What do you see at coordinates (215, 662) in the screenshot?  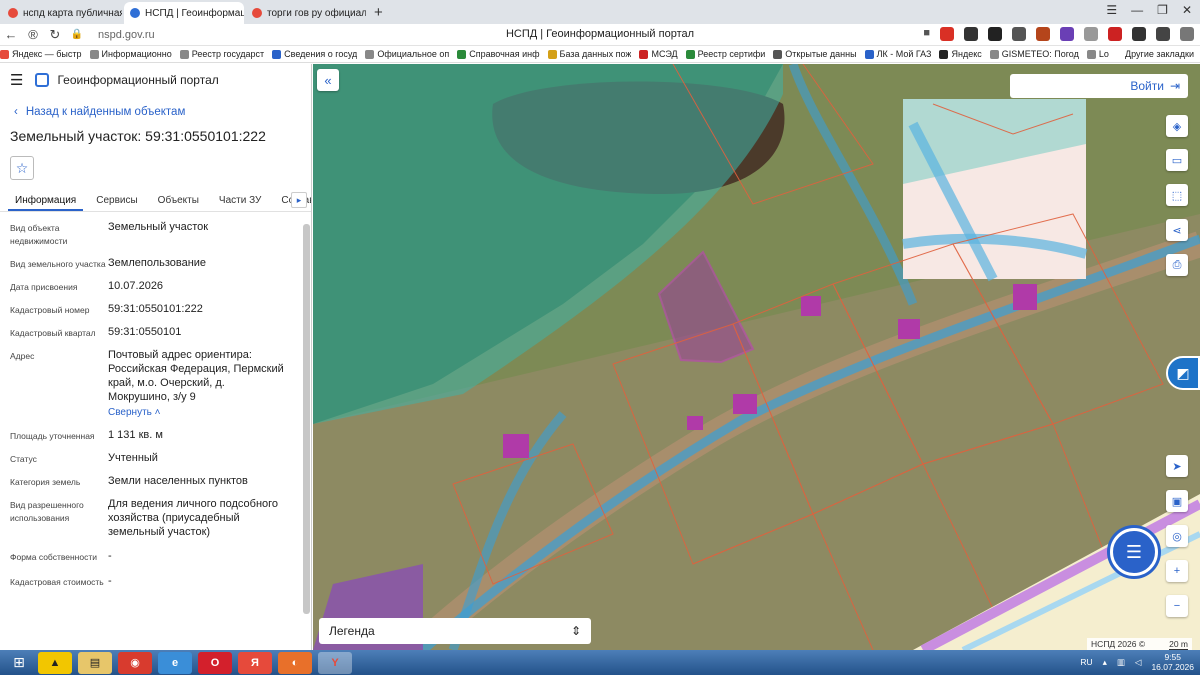 I see `taskbar-app: O` at bounding box center [215, 662].